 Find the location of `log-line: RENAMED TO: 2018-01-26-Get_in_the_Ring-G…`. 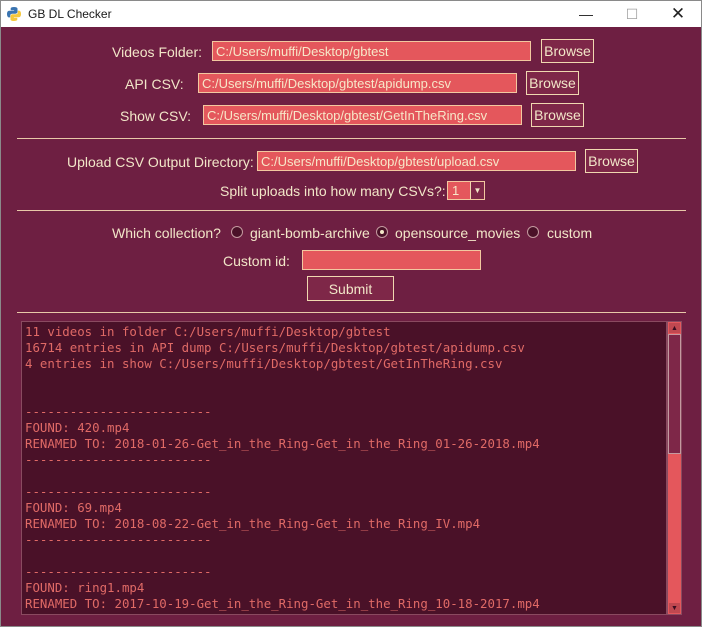

log-line: RENAMED TO: 2018-01-26-Get_in_the_Ring-G… is located at coordinates (282, 443).